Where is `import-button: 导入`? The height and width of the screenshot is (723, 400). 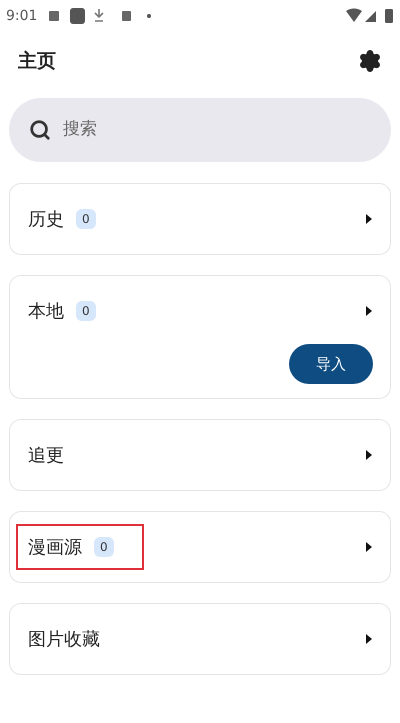 import-button: 导入 is located at coordinates (331, 364).